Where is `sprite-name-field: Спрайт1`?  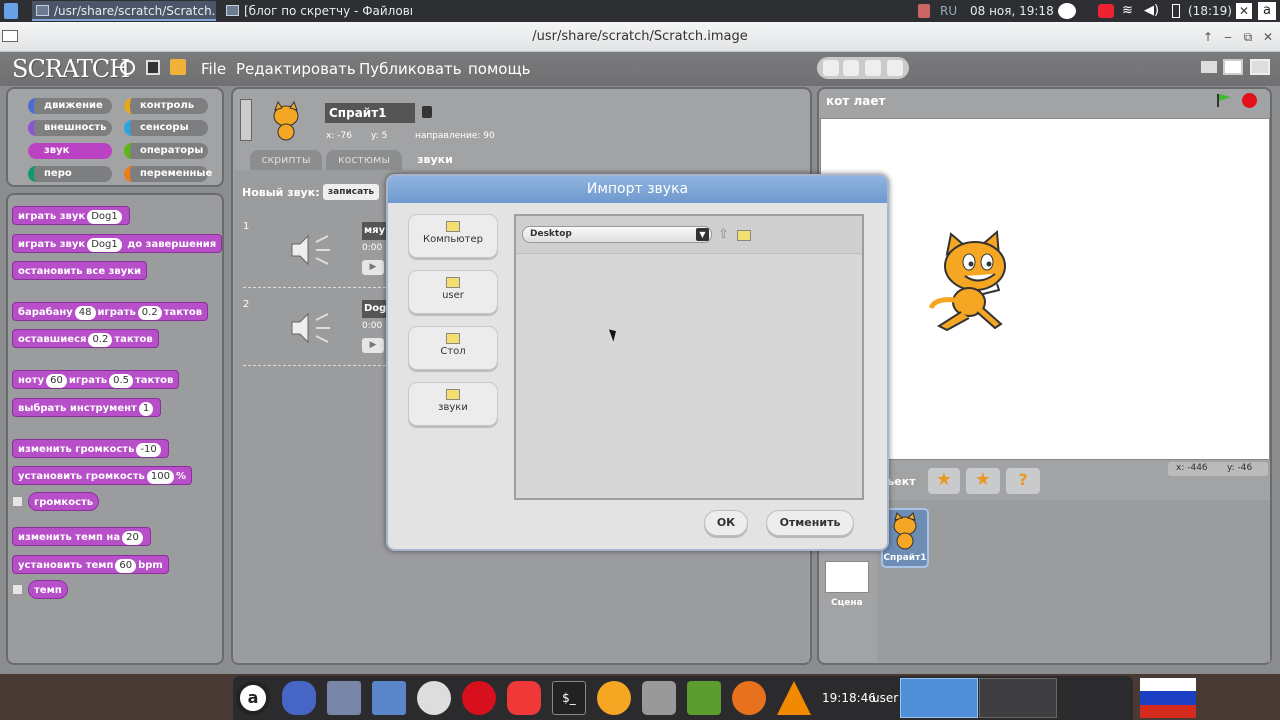
sprite-name-field: Спрайт1 is located at coordinates (370, 113).